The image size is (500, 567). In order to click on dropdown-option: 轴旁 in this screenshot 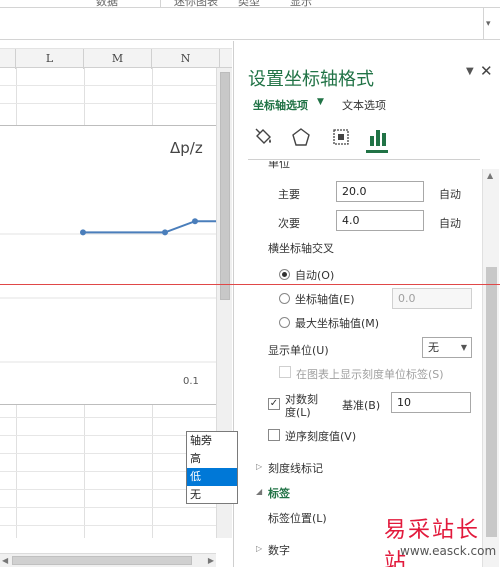, I will do `click(212, 441)`.